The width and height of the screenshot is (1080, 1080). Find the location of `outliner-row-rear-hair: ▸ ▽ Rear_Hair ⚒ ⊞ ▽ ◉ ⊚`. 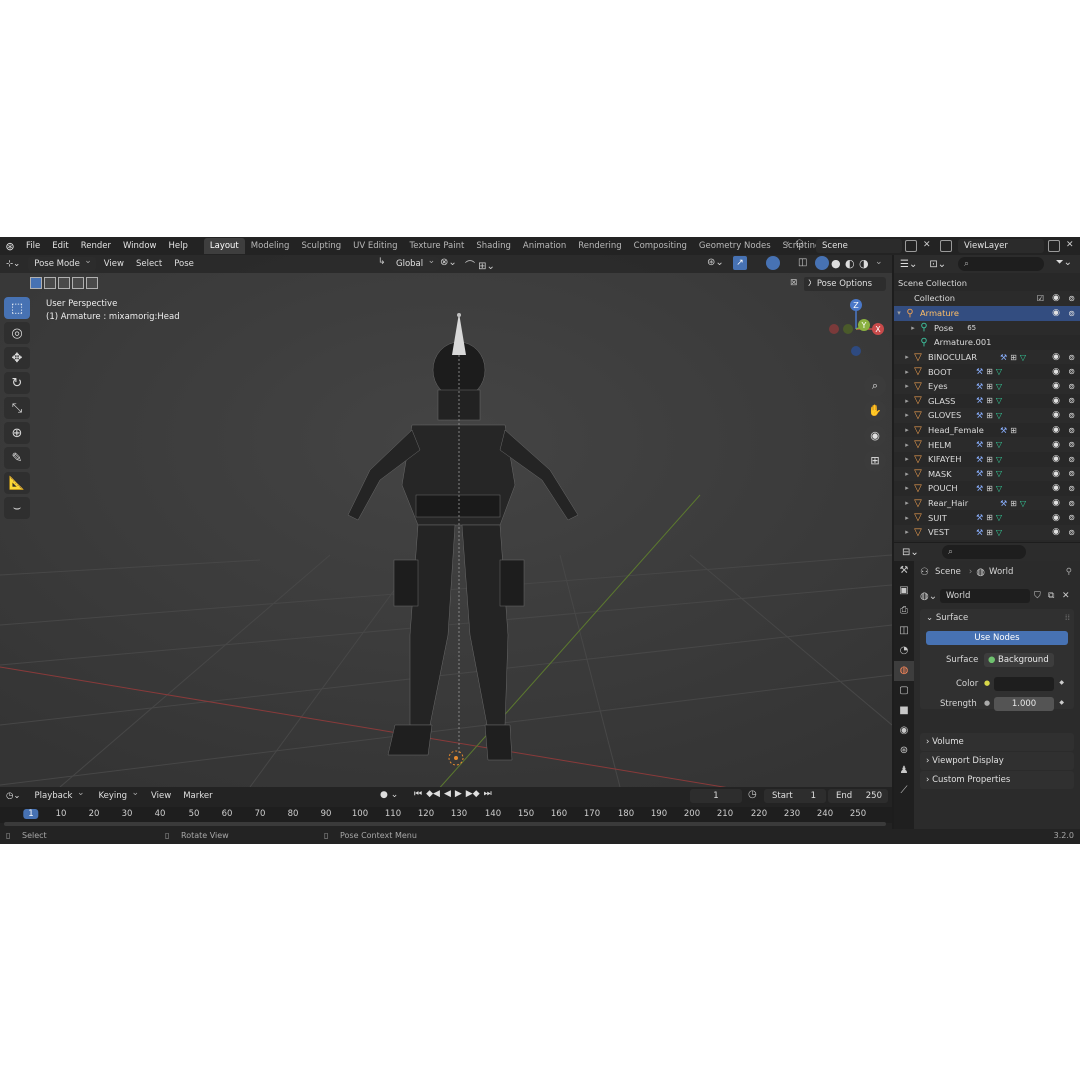

outliner-row-rear-hair: ▸ ▽ Rear_Hair ⚒ ⊞ ▽ ◉ ⊚ is located at coordinates (987, 503).